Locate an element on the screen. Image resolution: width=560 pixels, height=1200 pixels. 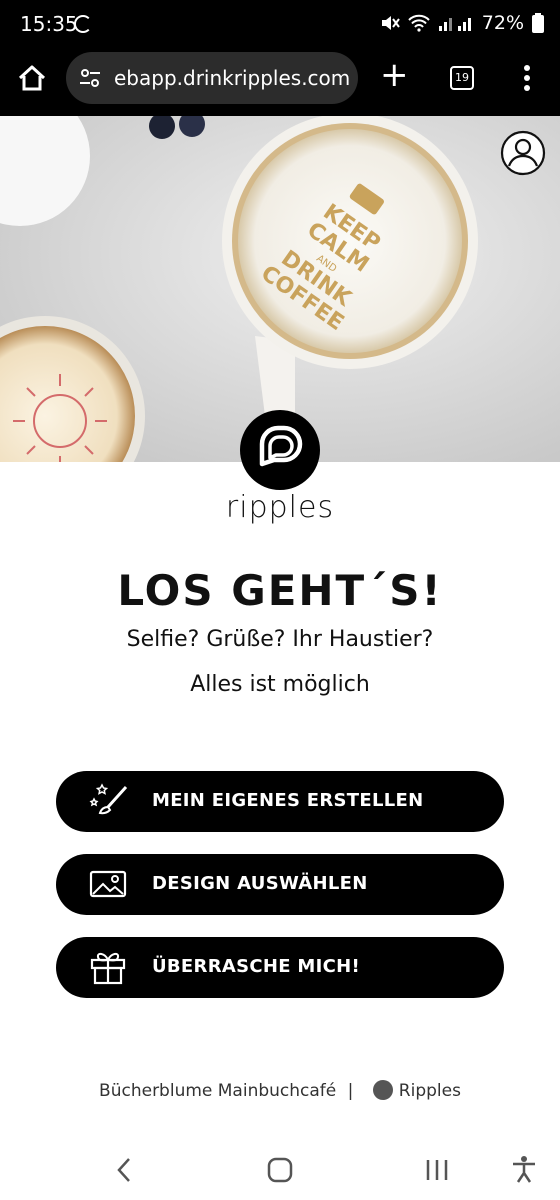
status-time: 15:35 is located at coordinates (49, 24).